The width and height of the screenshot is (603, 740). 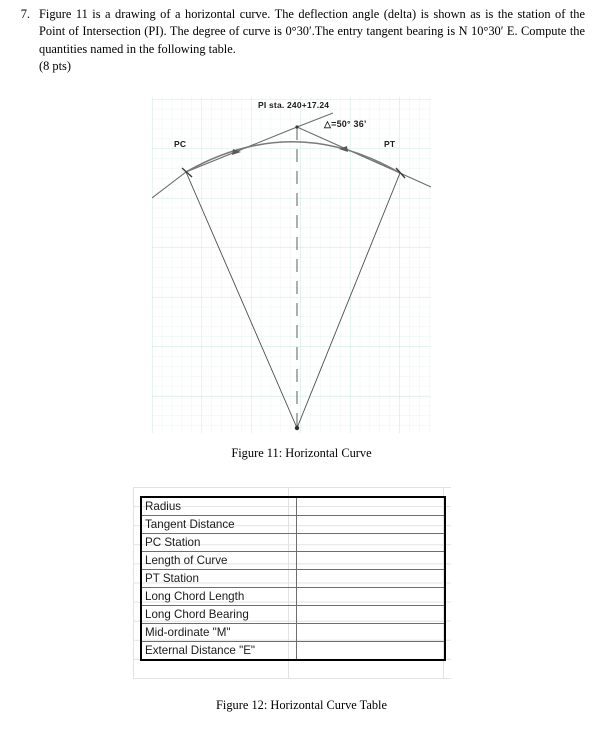 What do you see at coordinates (180, 144) in the screenshot?
I see `pc-label: PC` at bounding box center [180, 144].